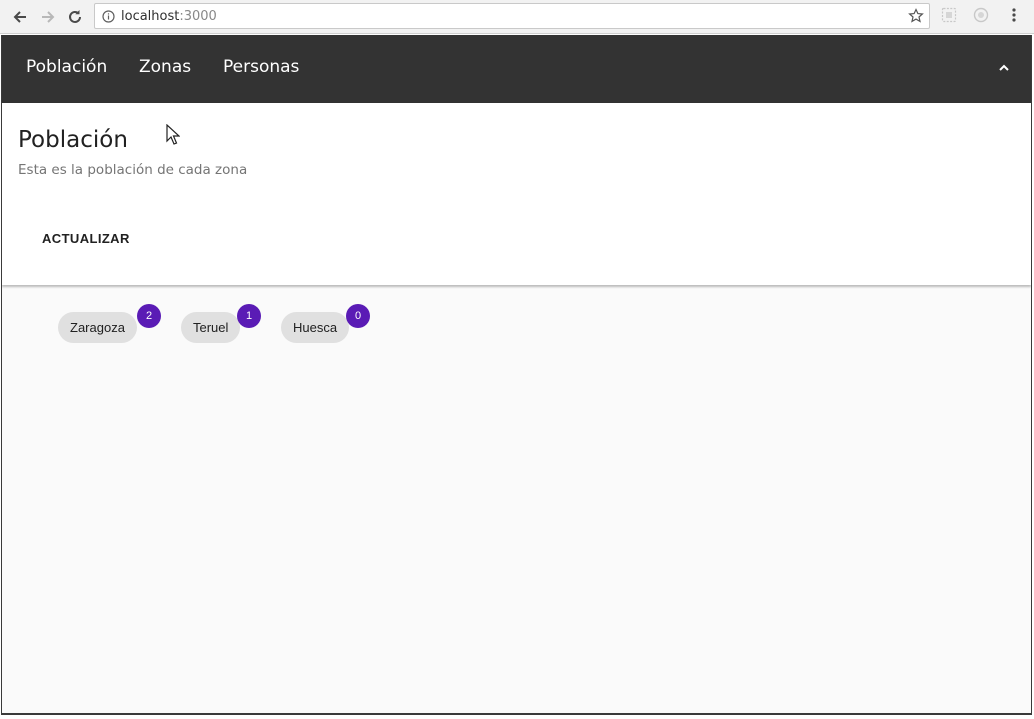 The image size is (1034, 719). I want to click on arrow-left-icon, so click(19, 17).